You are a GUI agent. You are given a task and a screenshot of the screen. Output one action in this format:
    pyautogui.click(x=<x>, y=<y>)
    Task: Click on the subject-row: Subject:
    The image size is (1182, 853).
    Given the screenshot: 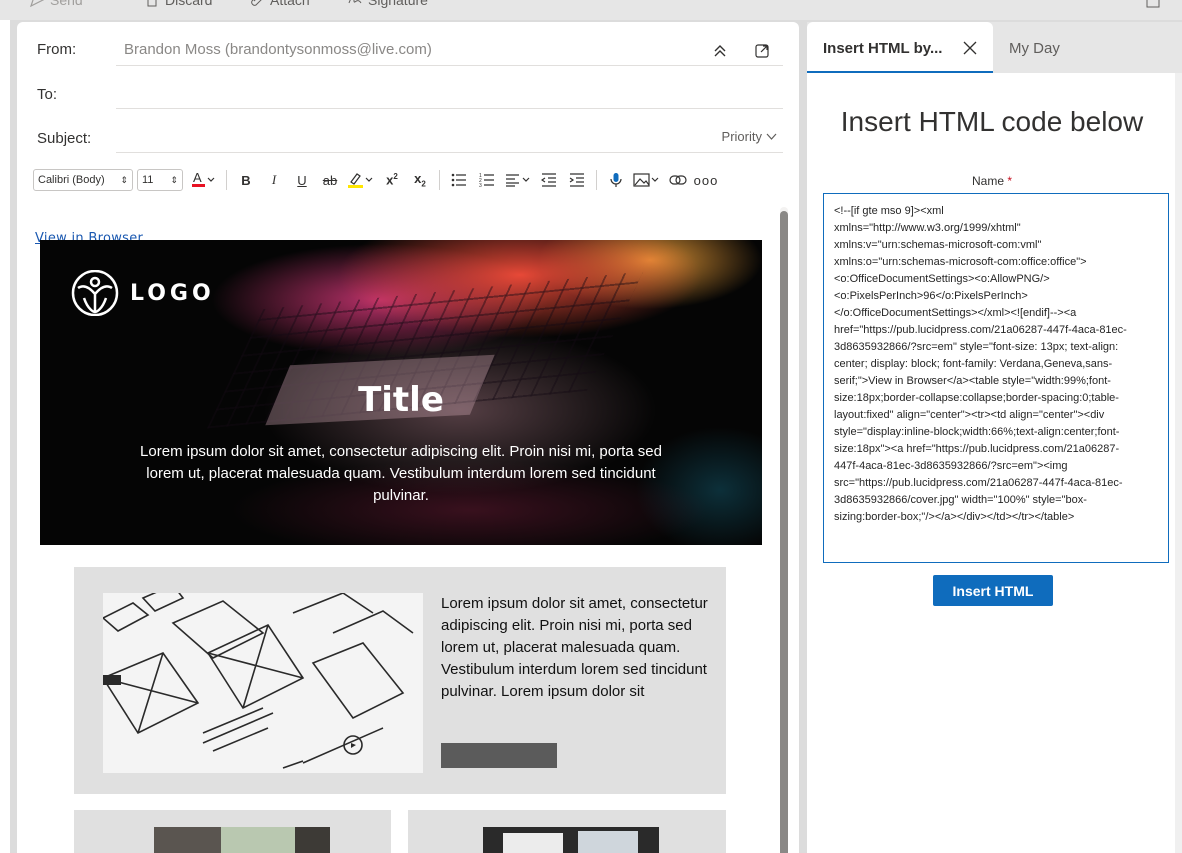 What is the action you would take?
    pyautogui.click(x=408, y=138)
    